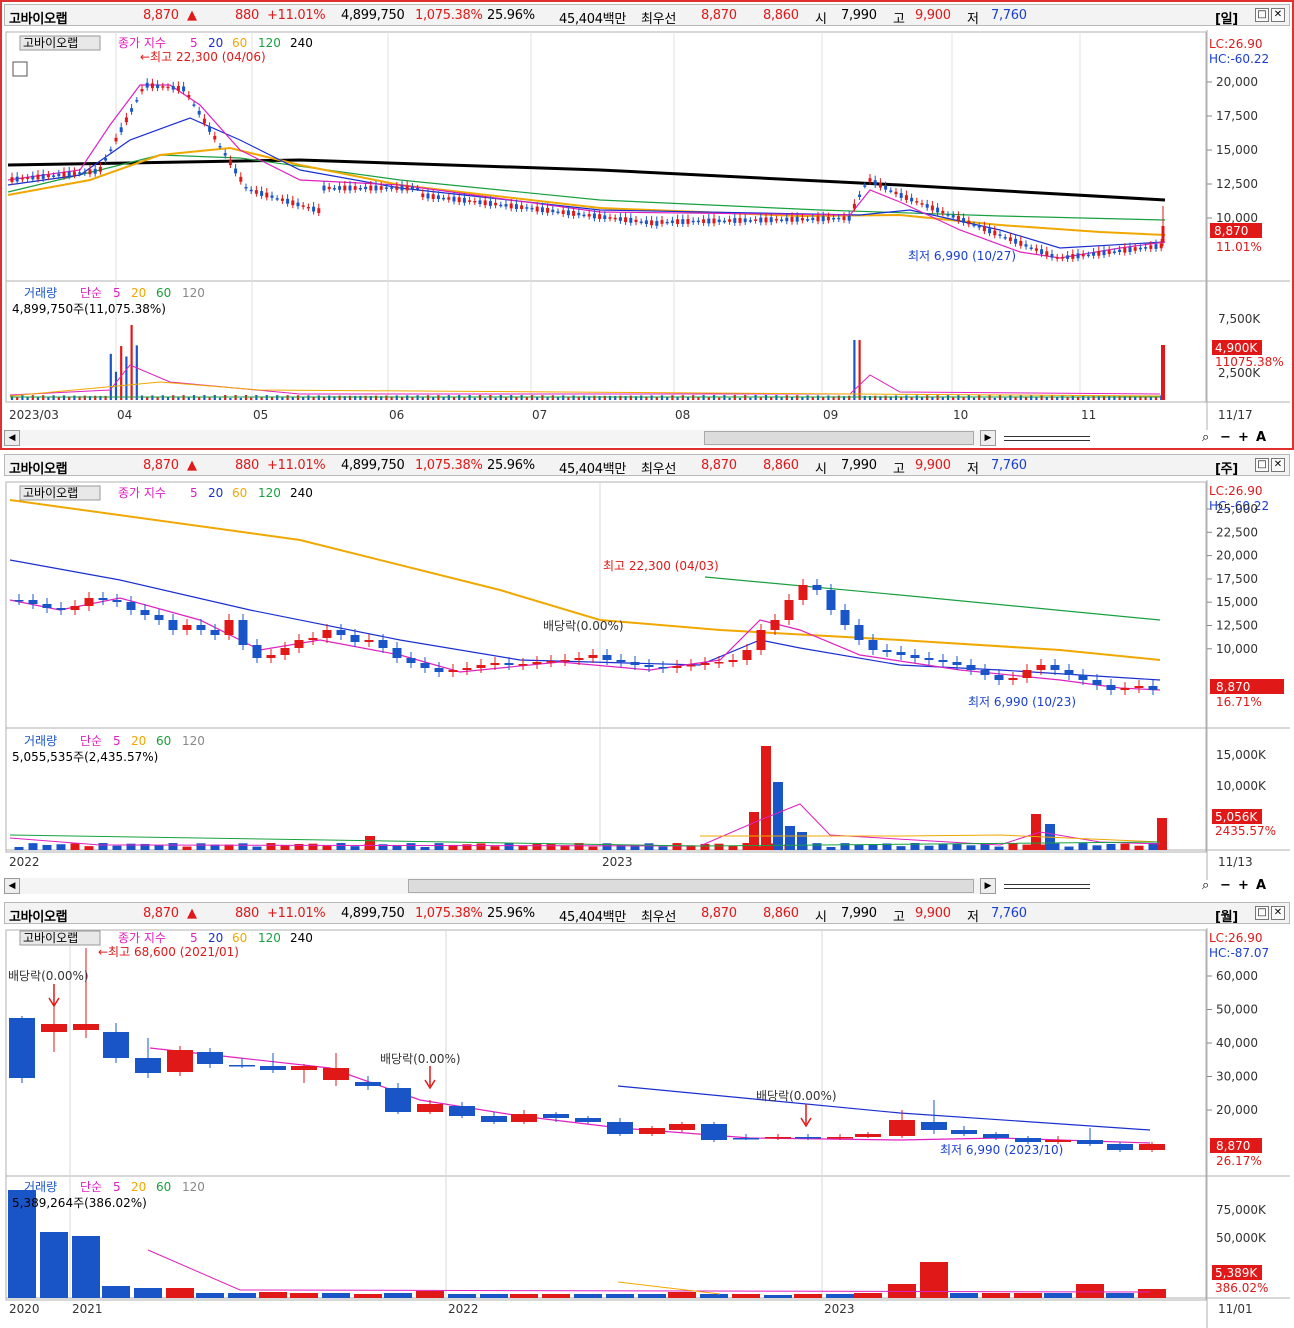 The height and width of the screenshot is (1328, 1294). What do you see at coordinates (124, 415) in the screenshot?
I see `date-label: 04` at bounding box center [124, 415].